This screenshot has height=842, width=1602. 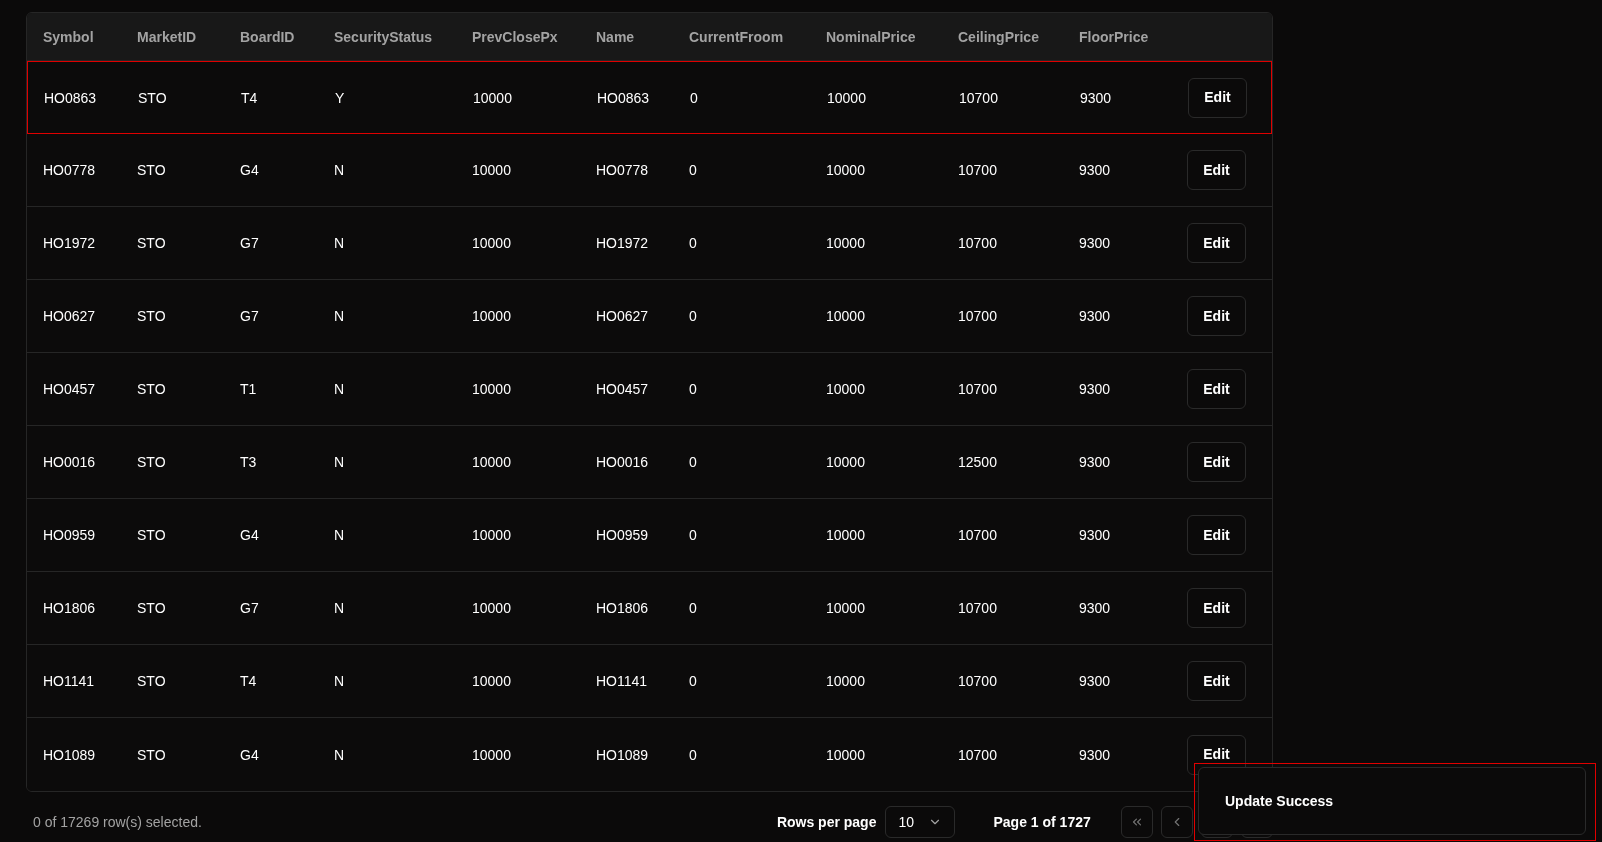 What do you see at coordinates (736, 36) in the screenshot?
I see `column-header: CurrentFroom` at bounding box center [736, 36].